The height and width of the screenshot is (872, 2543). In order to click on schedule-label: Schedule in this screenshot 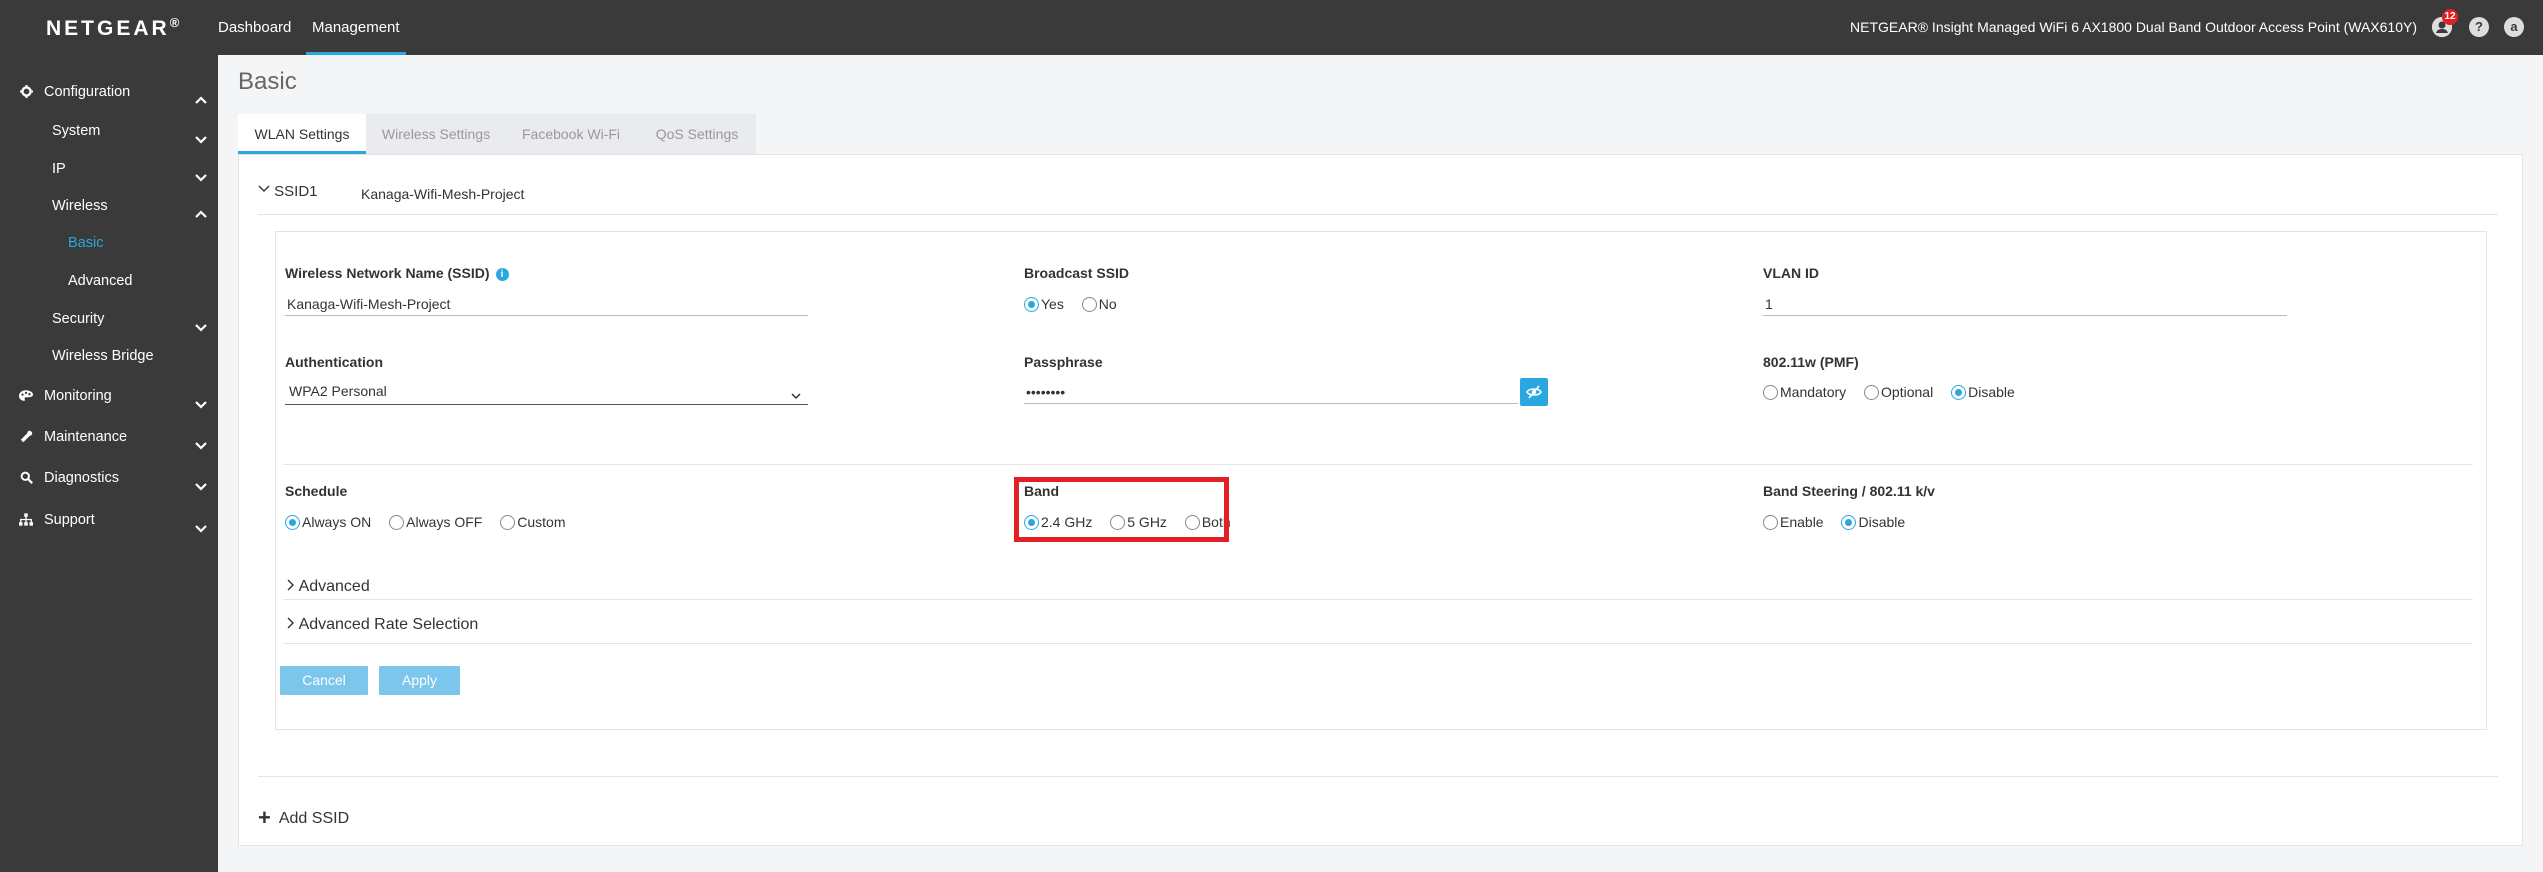, I will do `click(316, 491)`.